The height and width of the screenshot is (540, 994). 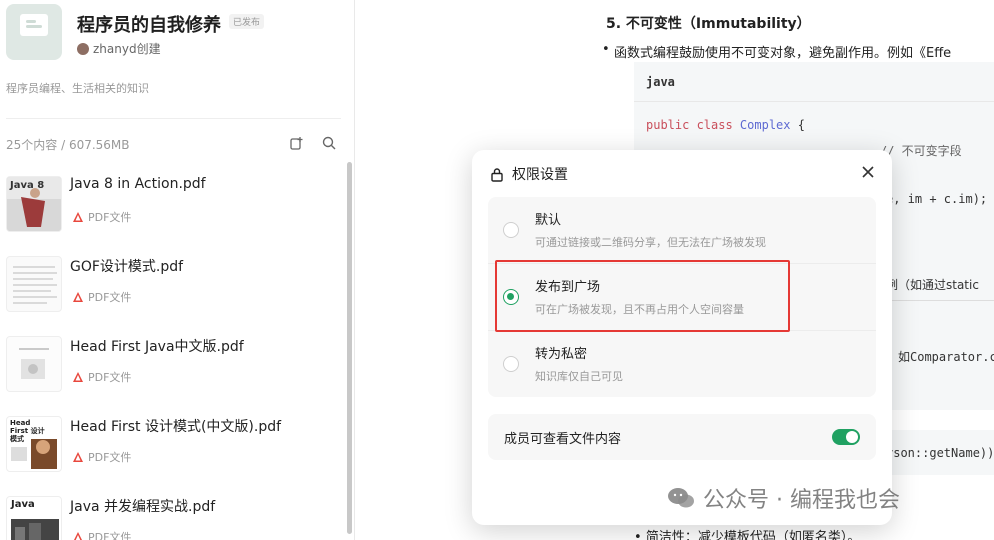 What do you see at coordinates (561, 354) in the screenshot?
I see `option-label: 转为私密` at bounding box center [561, 354].